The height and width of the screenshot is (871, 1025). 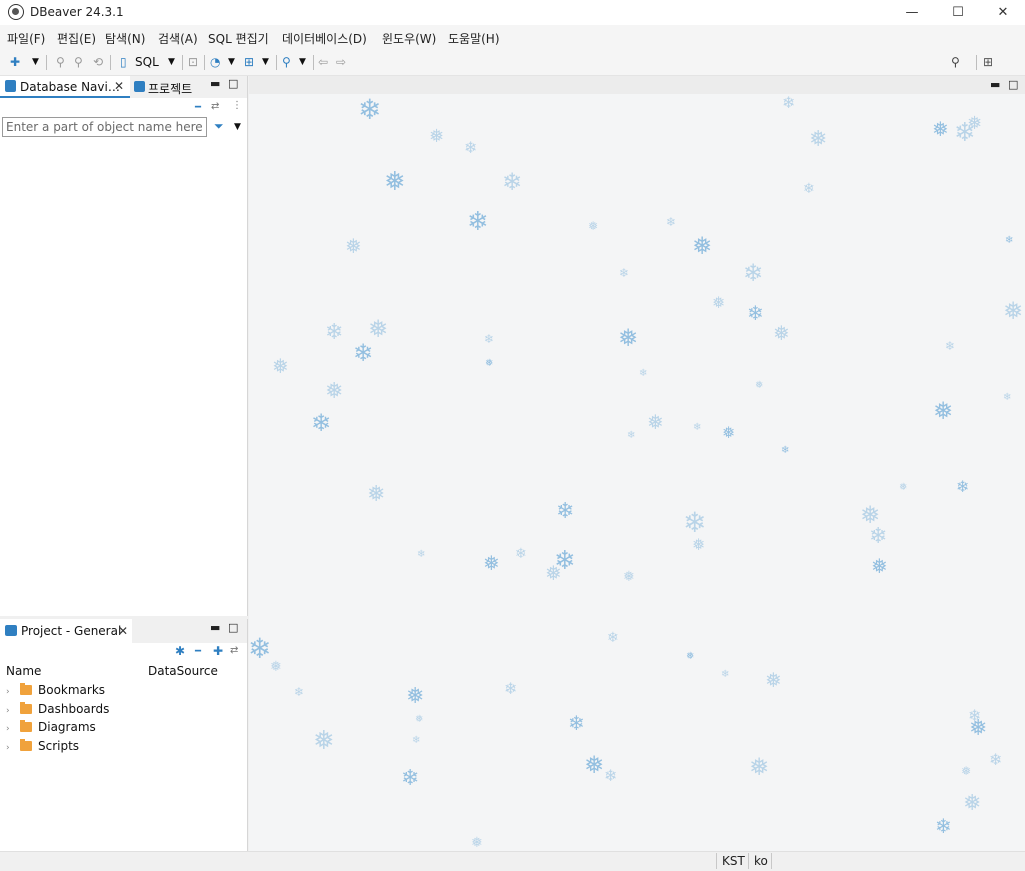 What do you see at coordinates (474, 38) in the screenshot?
I see `menu-help: 도움말(H)` at bounding box center [474, 38].